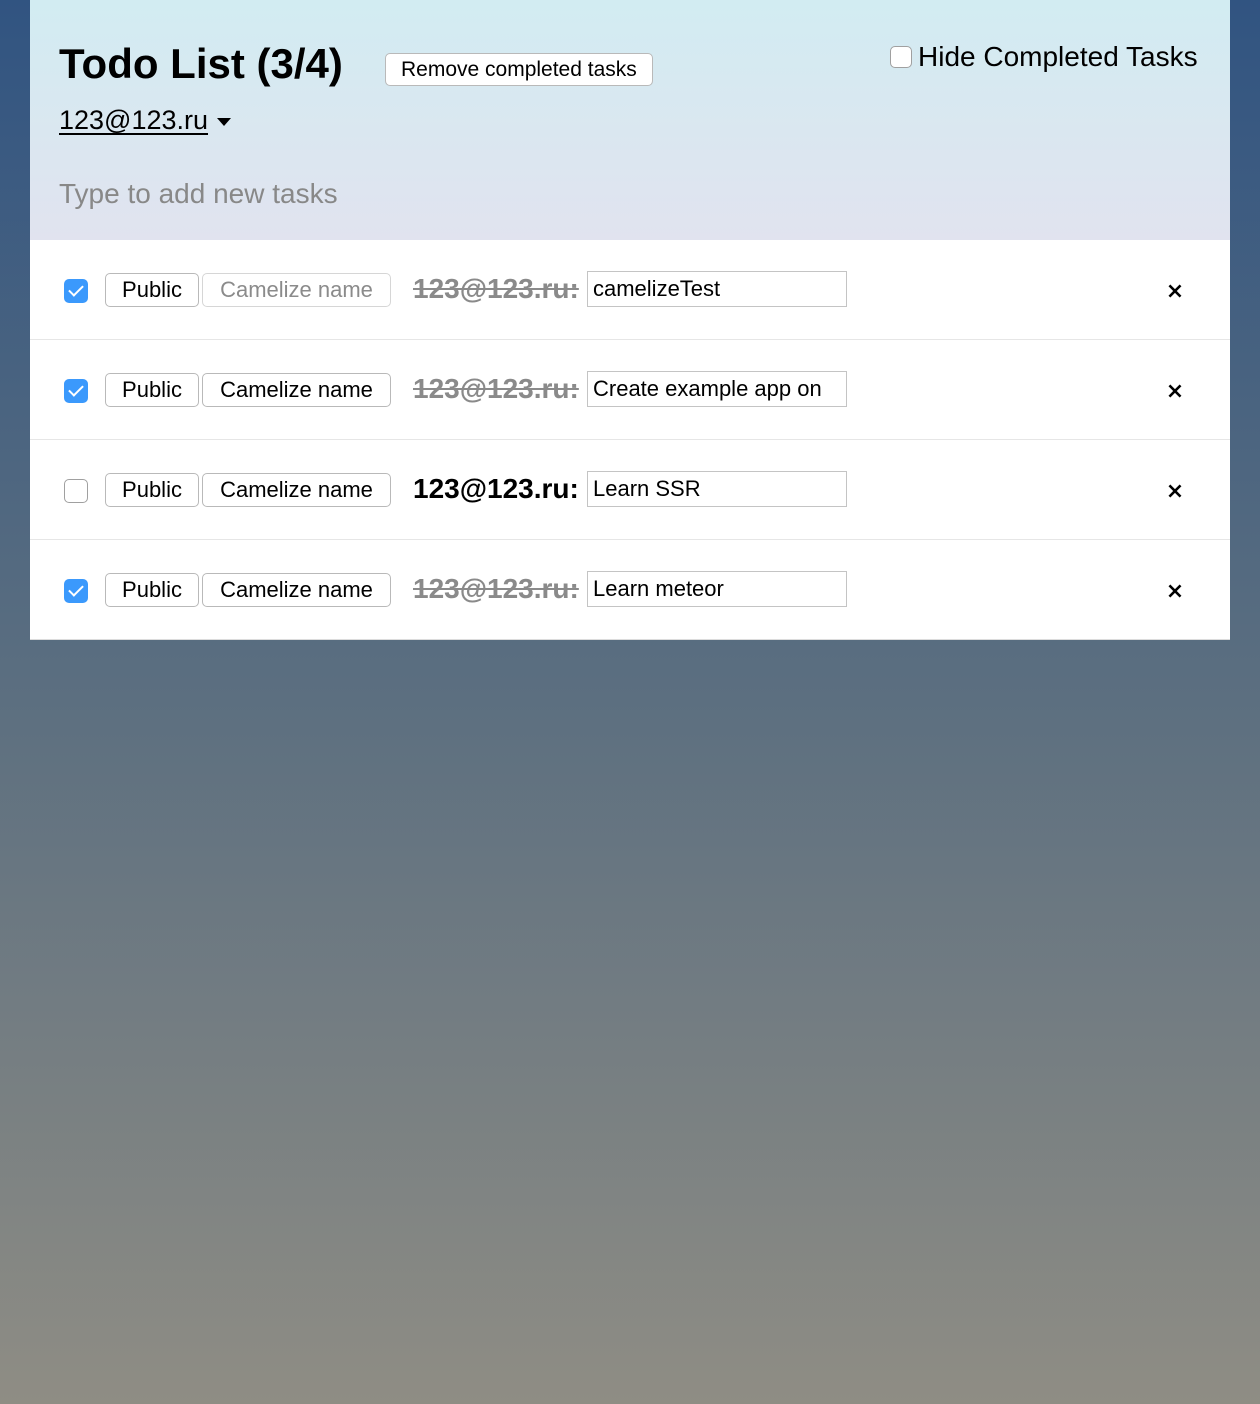  What do you see at coordinates (201, 63) in the screenshot?
I see `page-title: Todo List (3/4)` at bounding box center [201, 63].